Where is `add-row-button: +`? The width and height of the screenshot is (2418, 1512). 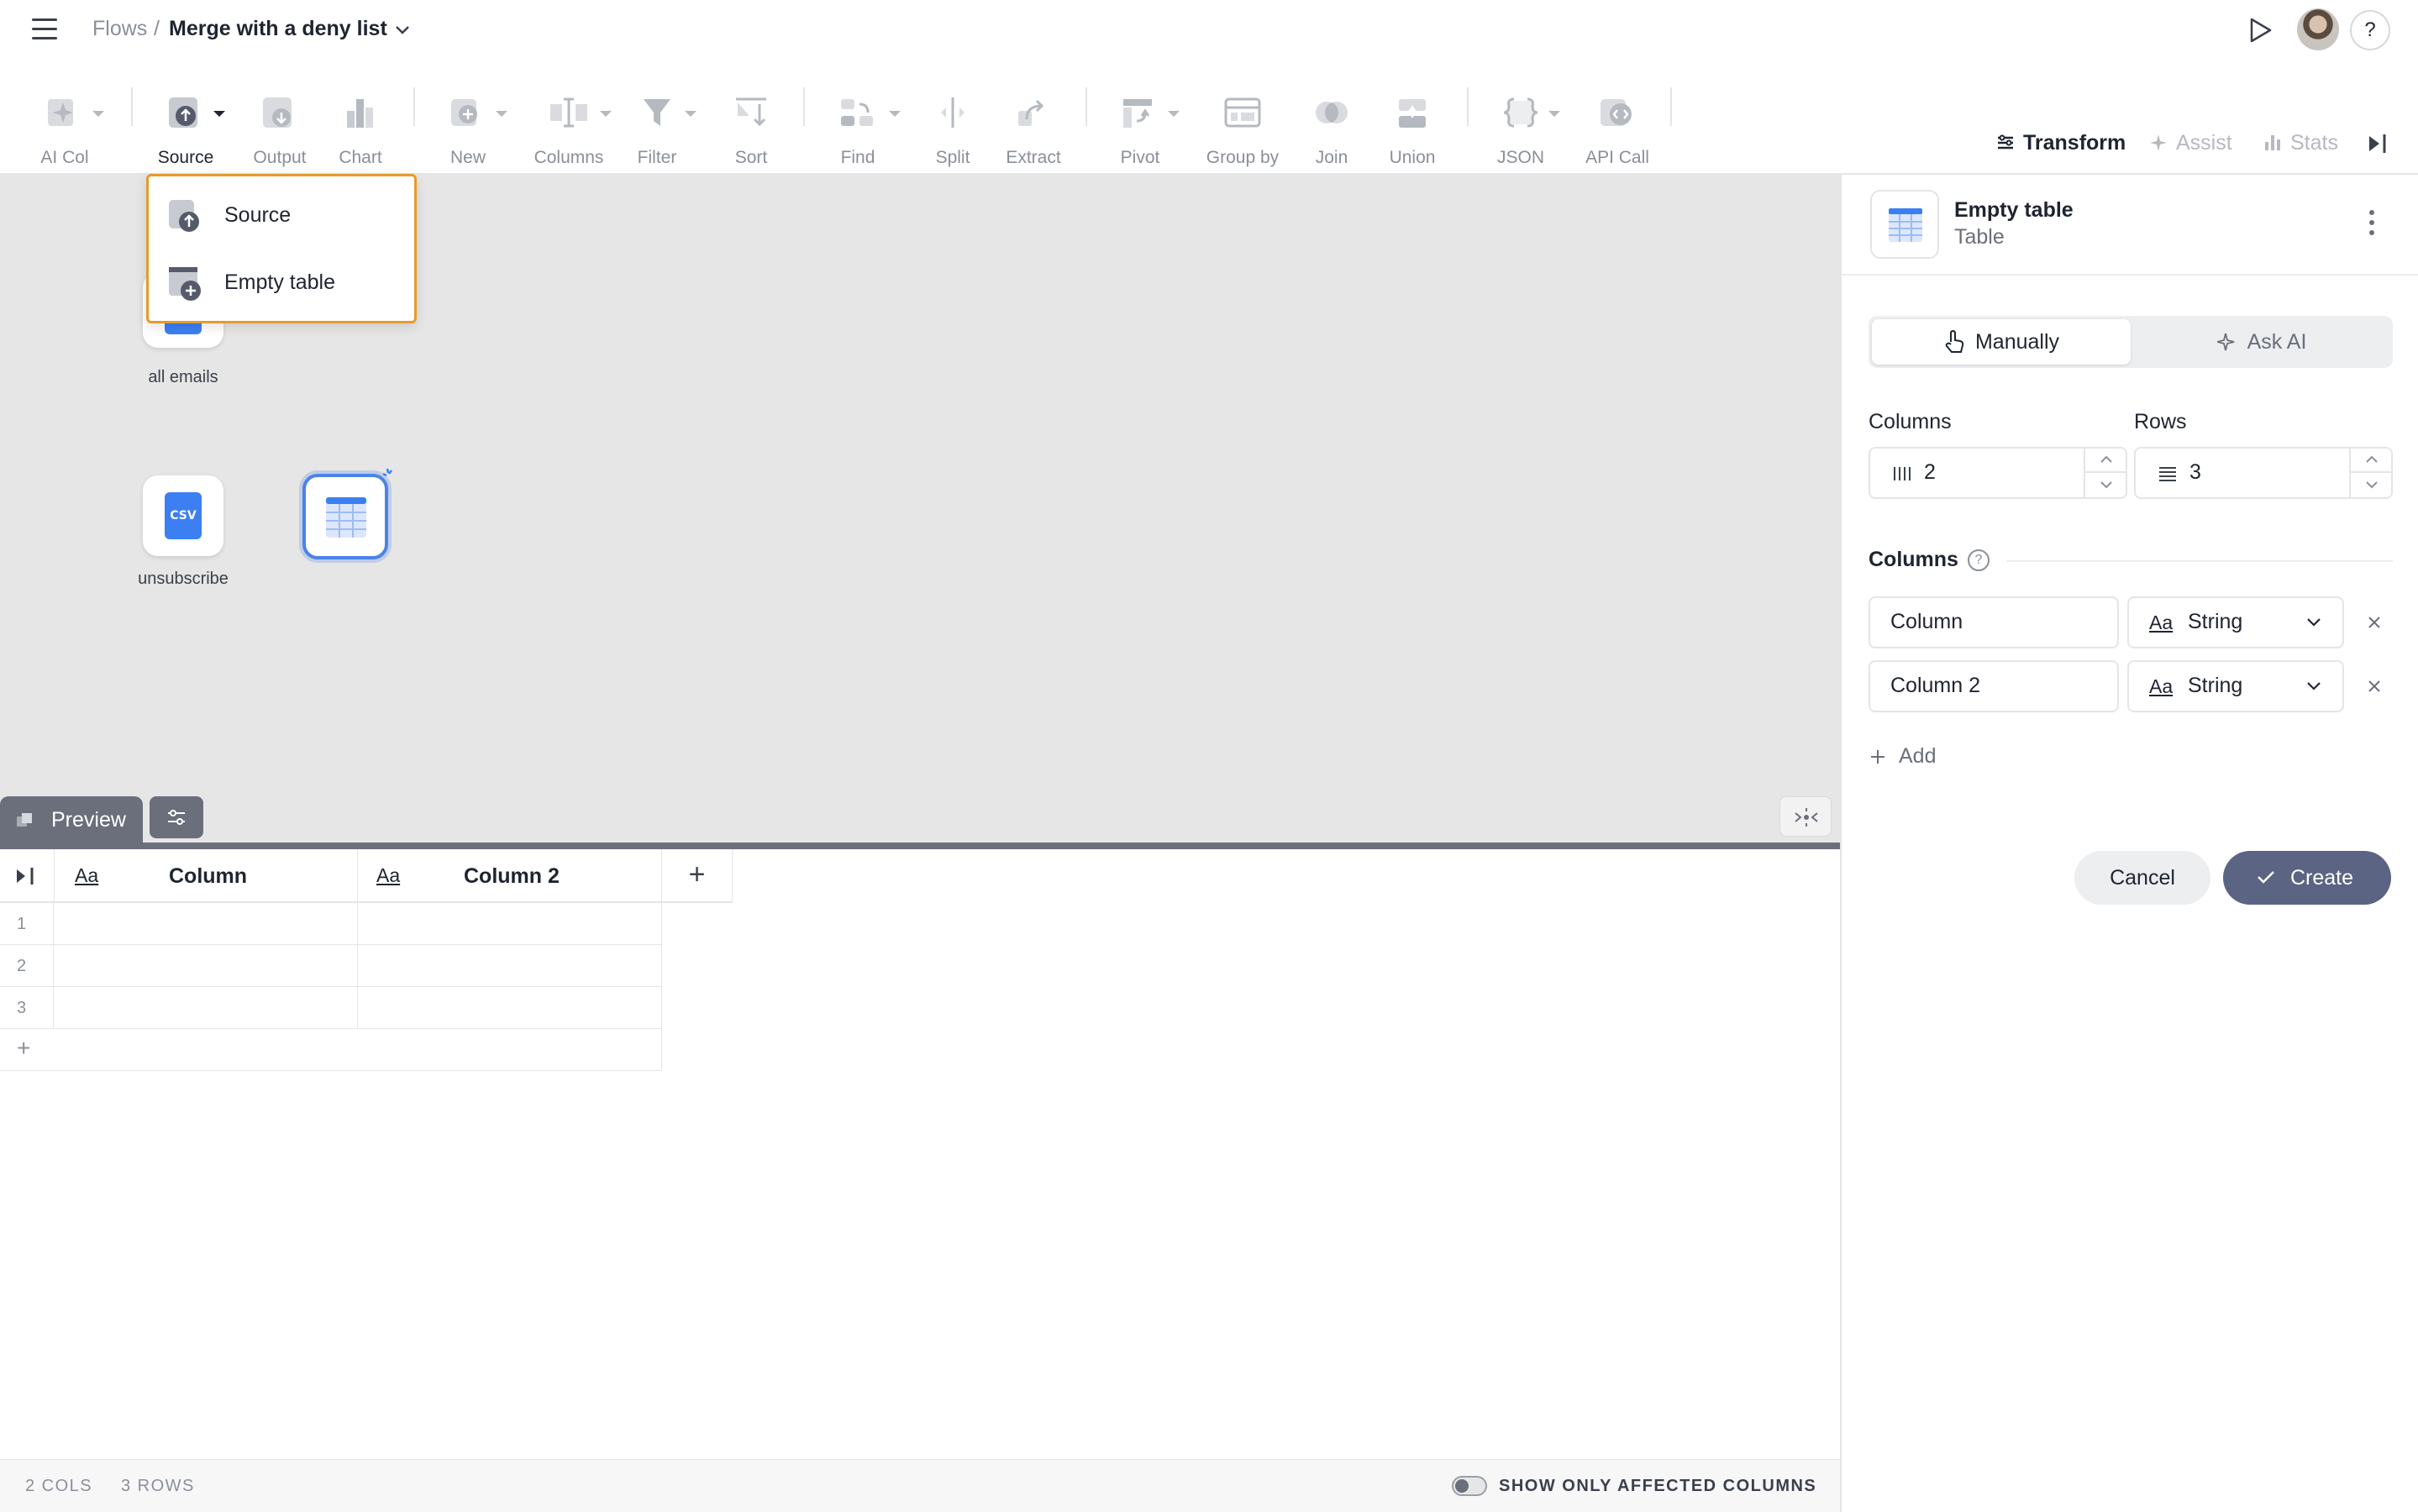
add-row-button: + is located at coordinates (331, 1050).